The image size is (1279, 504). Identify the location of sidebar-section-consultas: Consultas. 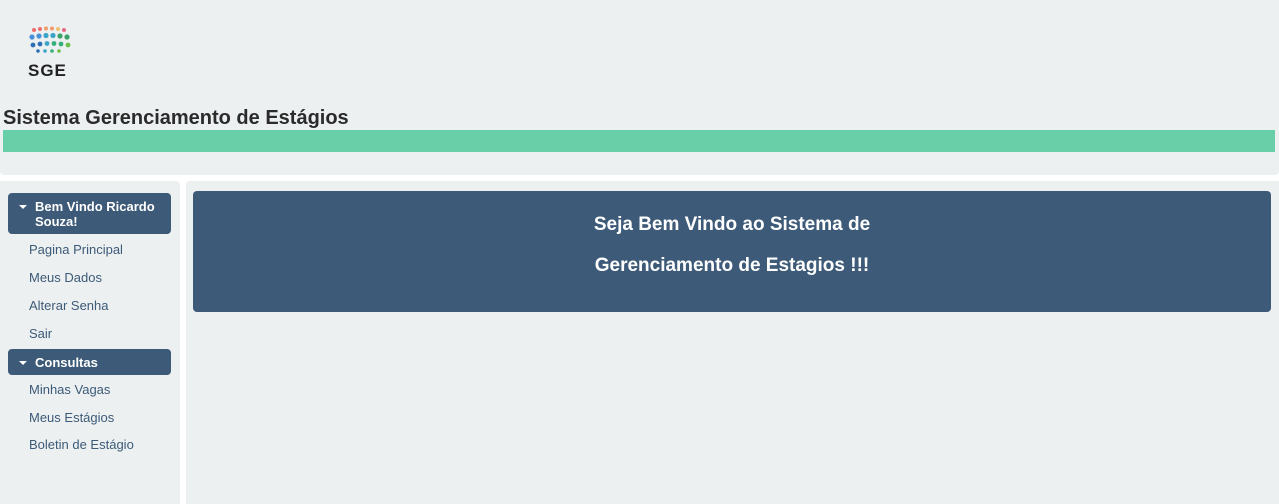
(89, 362).